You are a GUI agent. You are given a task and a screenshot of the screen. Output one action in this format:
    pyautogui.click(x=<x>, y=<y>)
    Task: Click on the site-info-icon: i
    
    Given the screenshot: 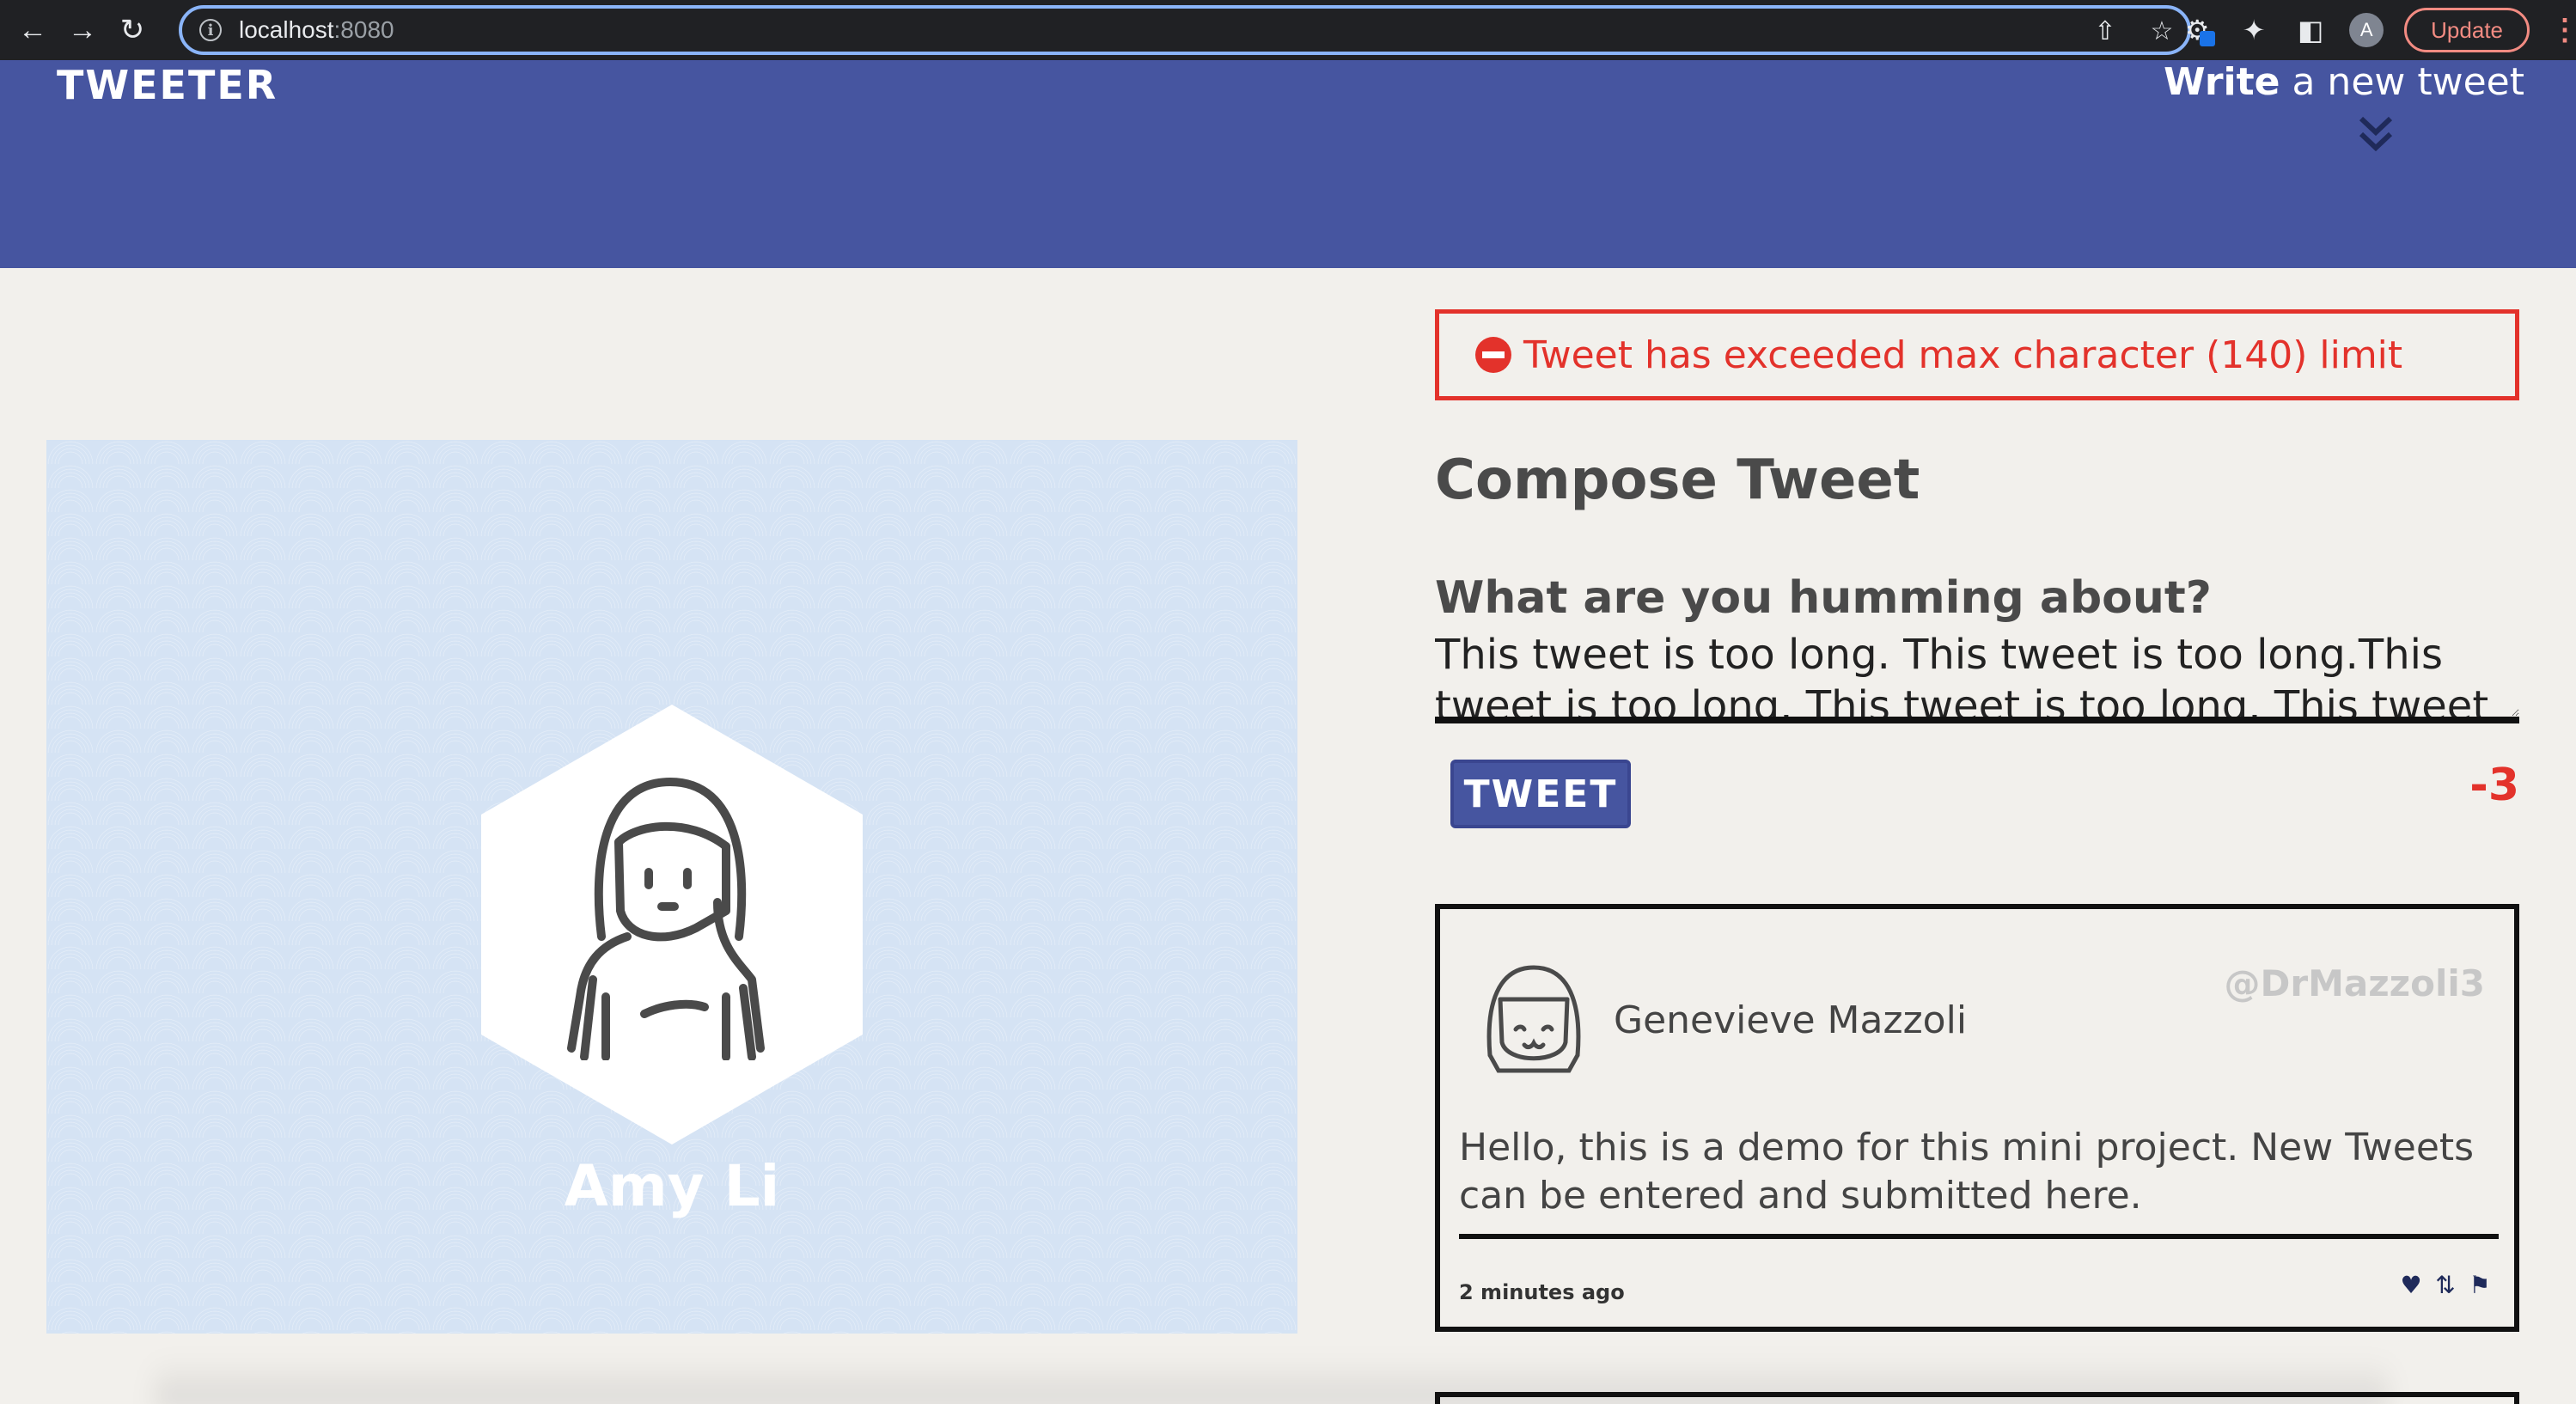 What is the action you would take?
    pyautogui.click(x=210, y=30)
    